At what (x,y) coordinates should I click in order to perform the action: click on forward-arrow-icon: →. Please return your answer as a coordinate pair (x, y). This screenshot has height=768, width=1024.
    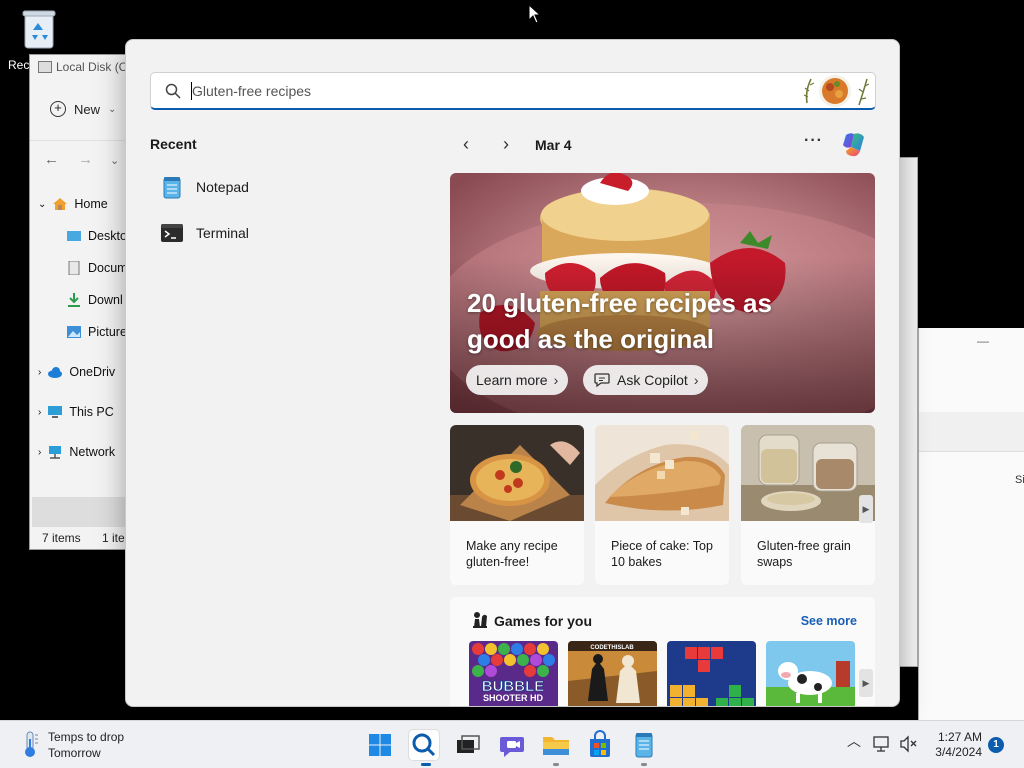
    Looking at the image, I should click on (85, 159).